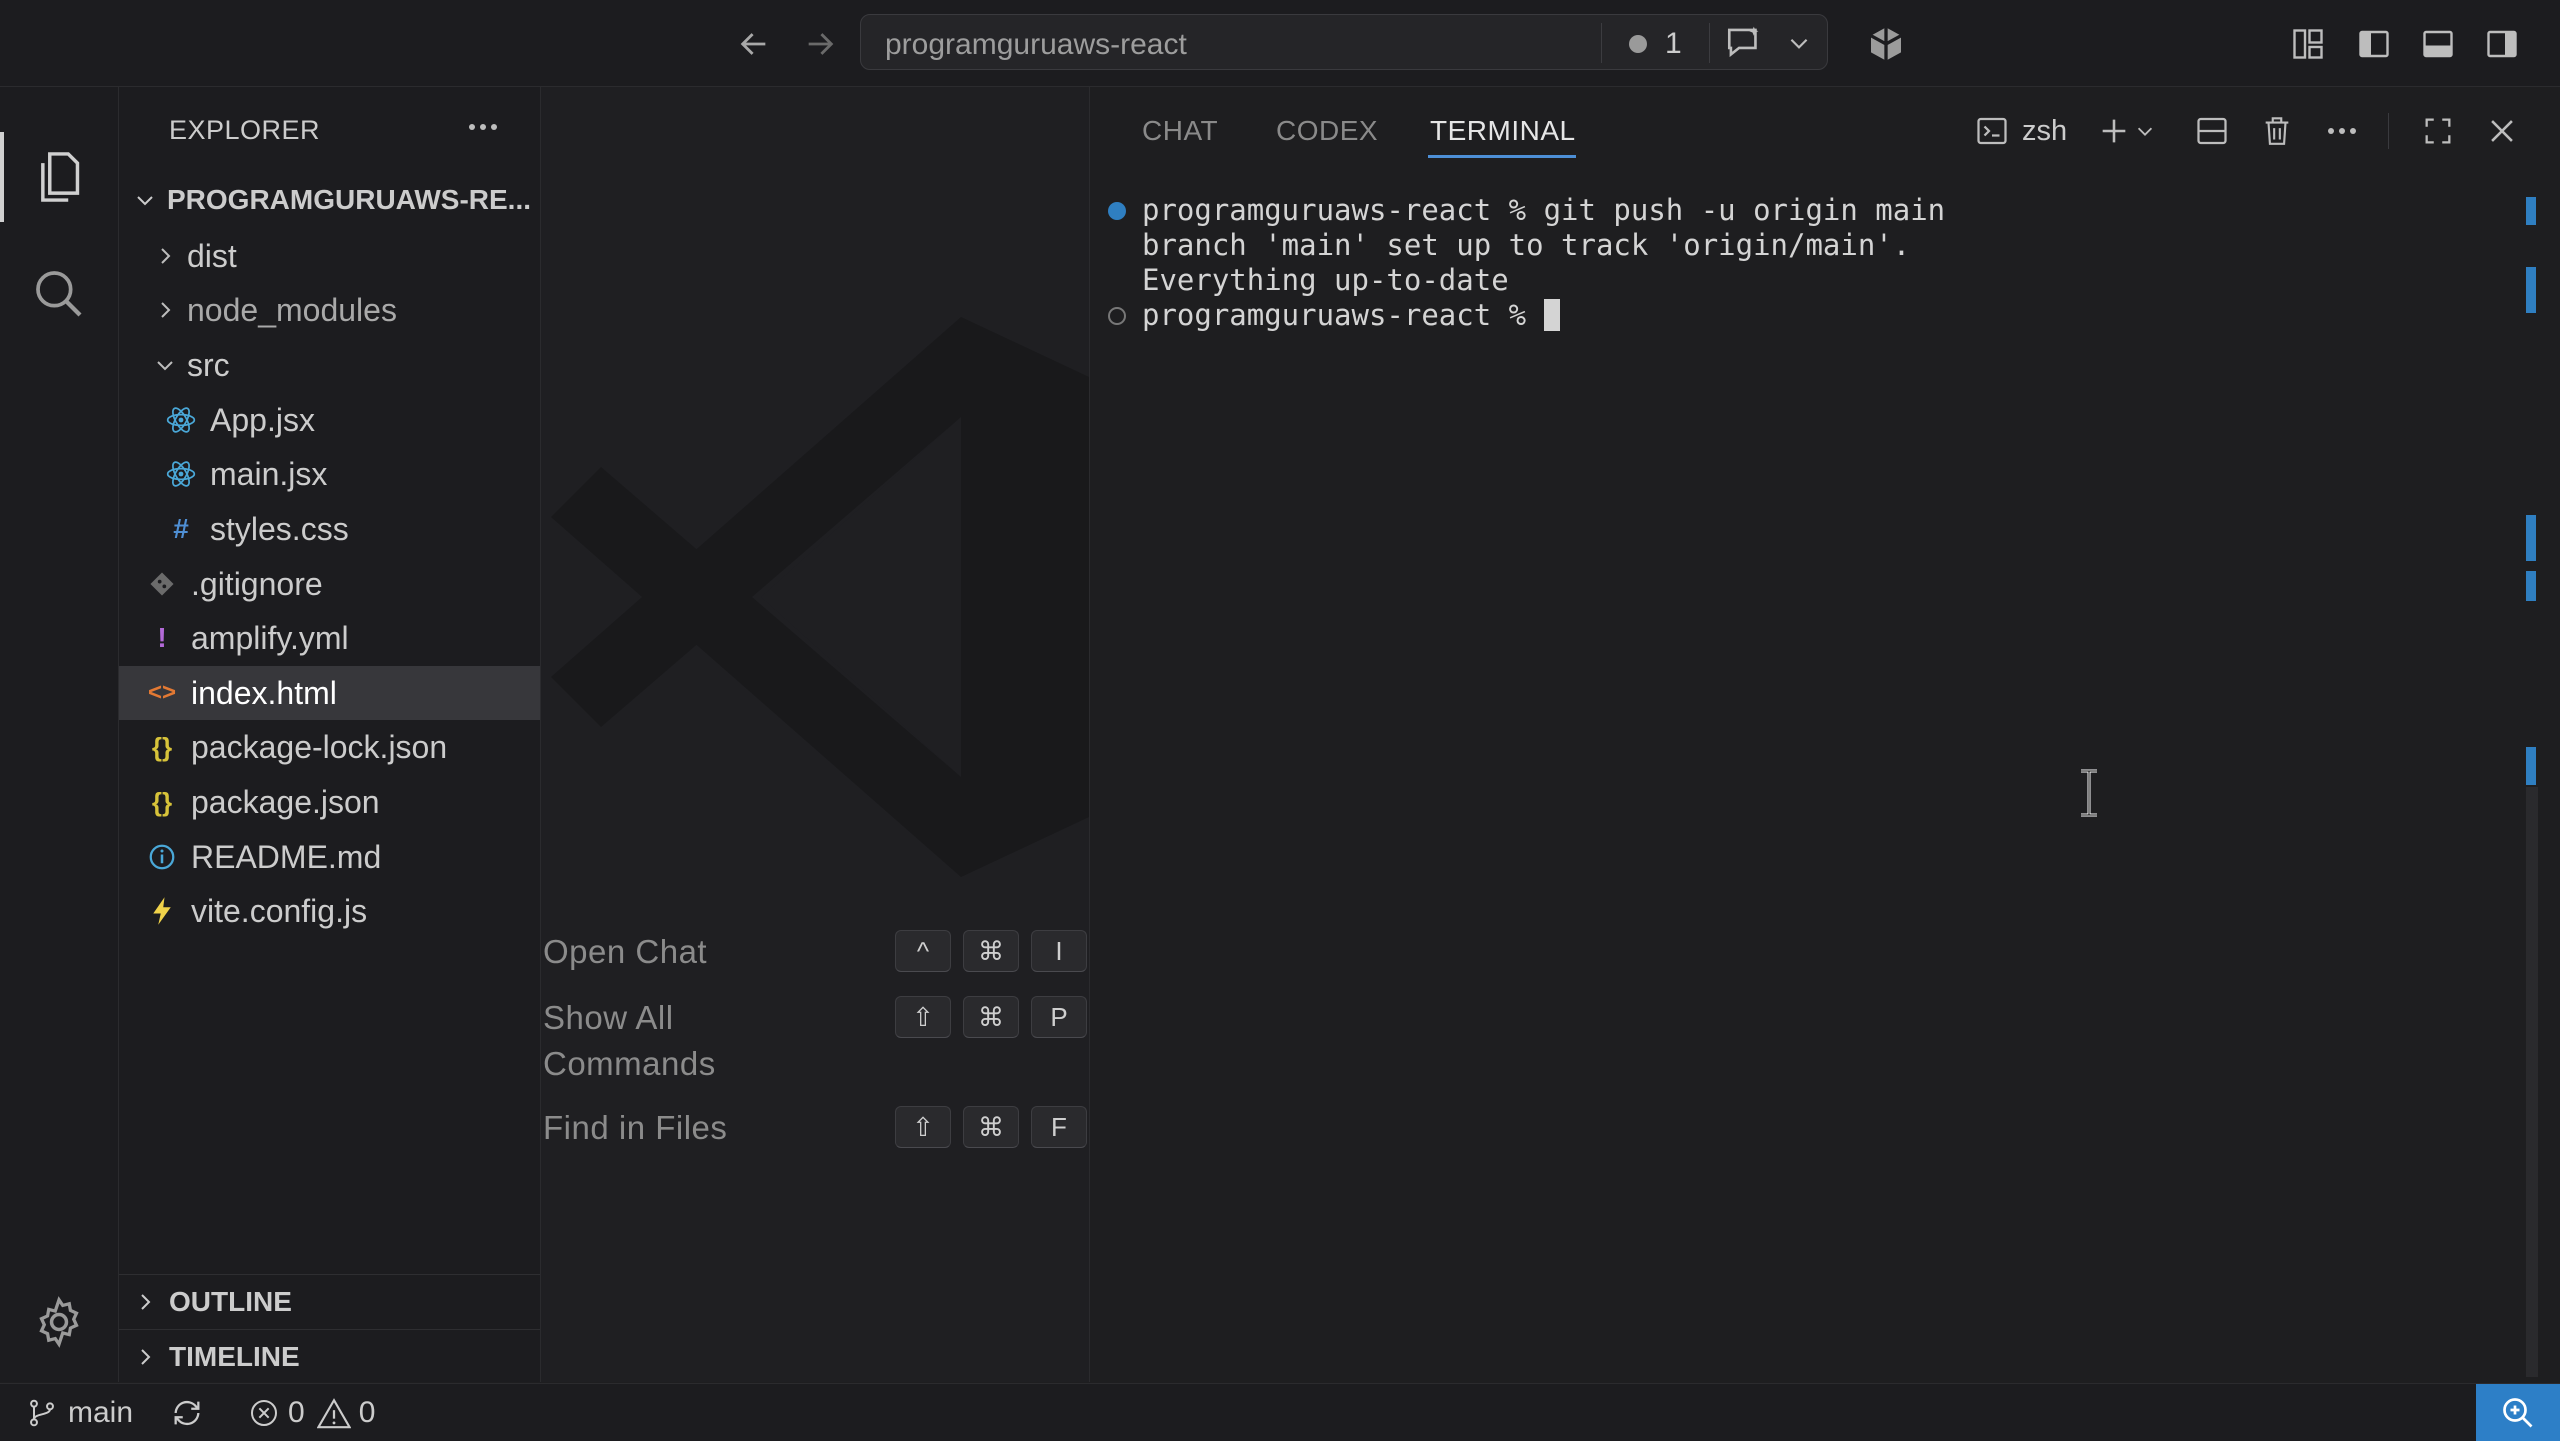 The width and height of the screenshot is (2560, 1441). I want to click on tree-item-label: index.html, so click(264, 692).